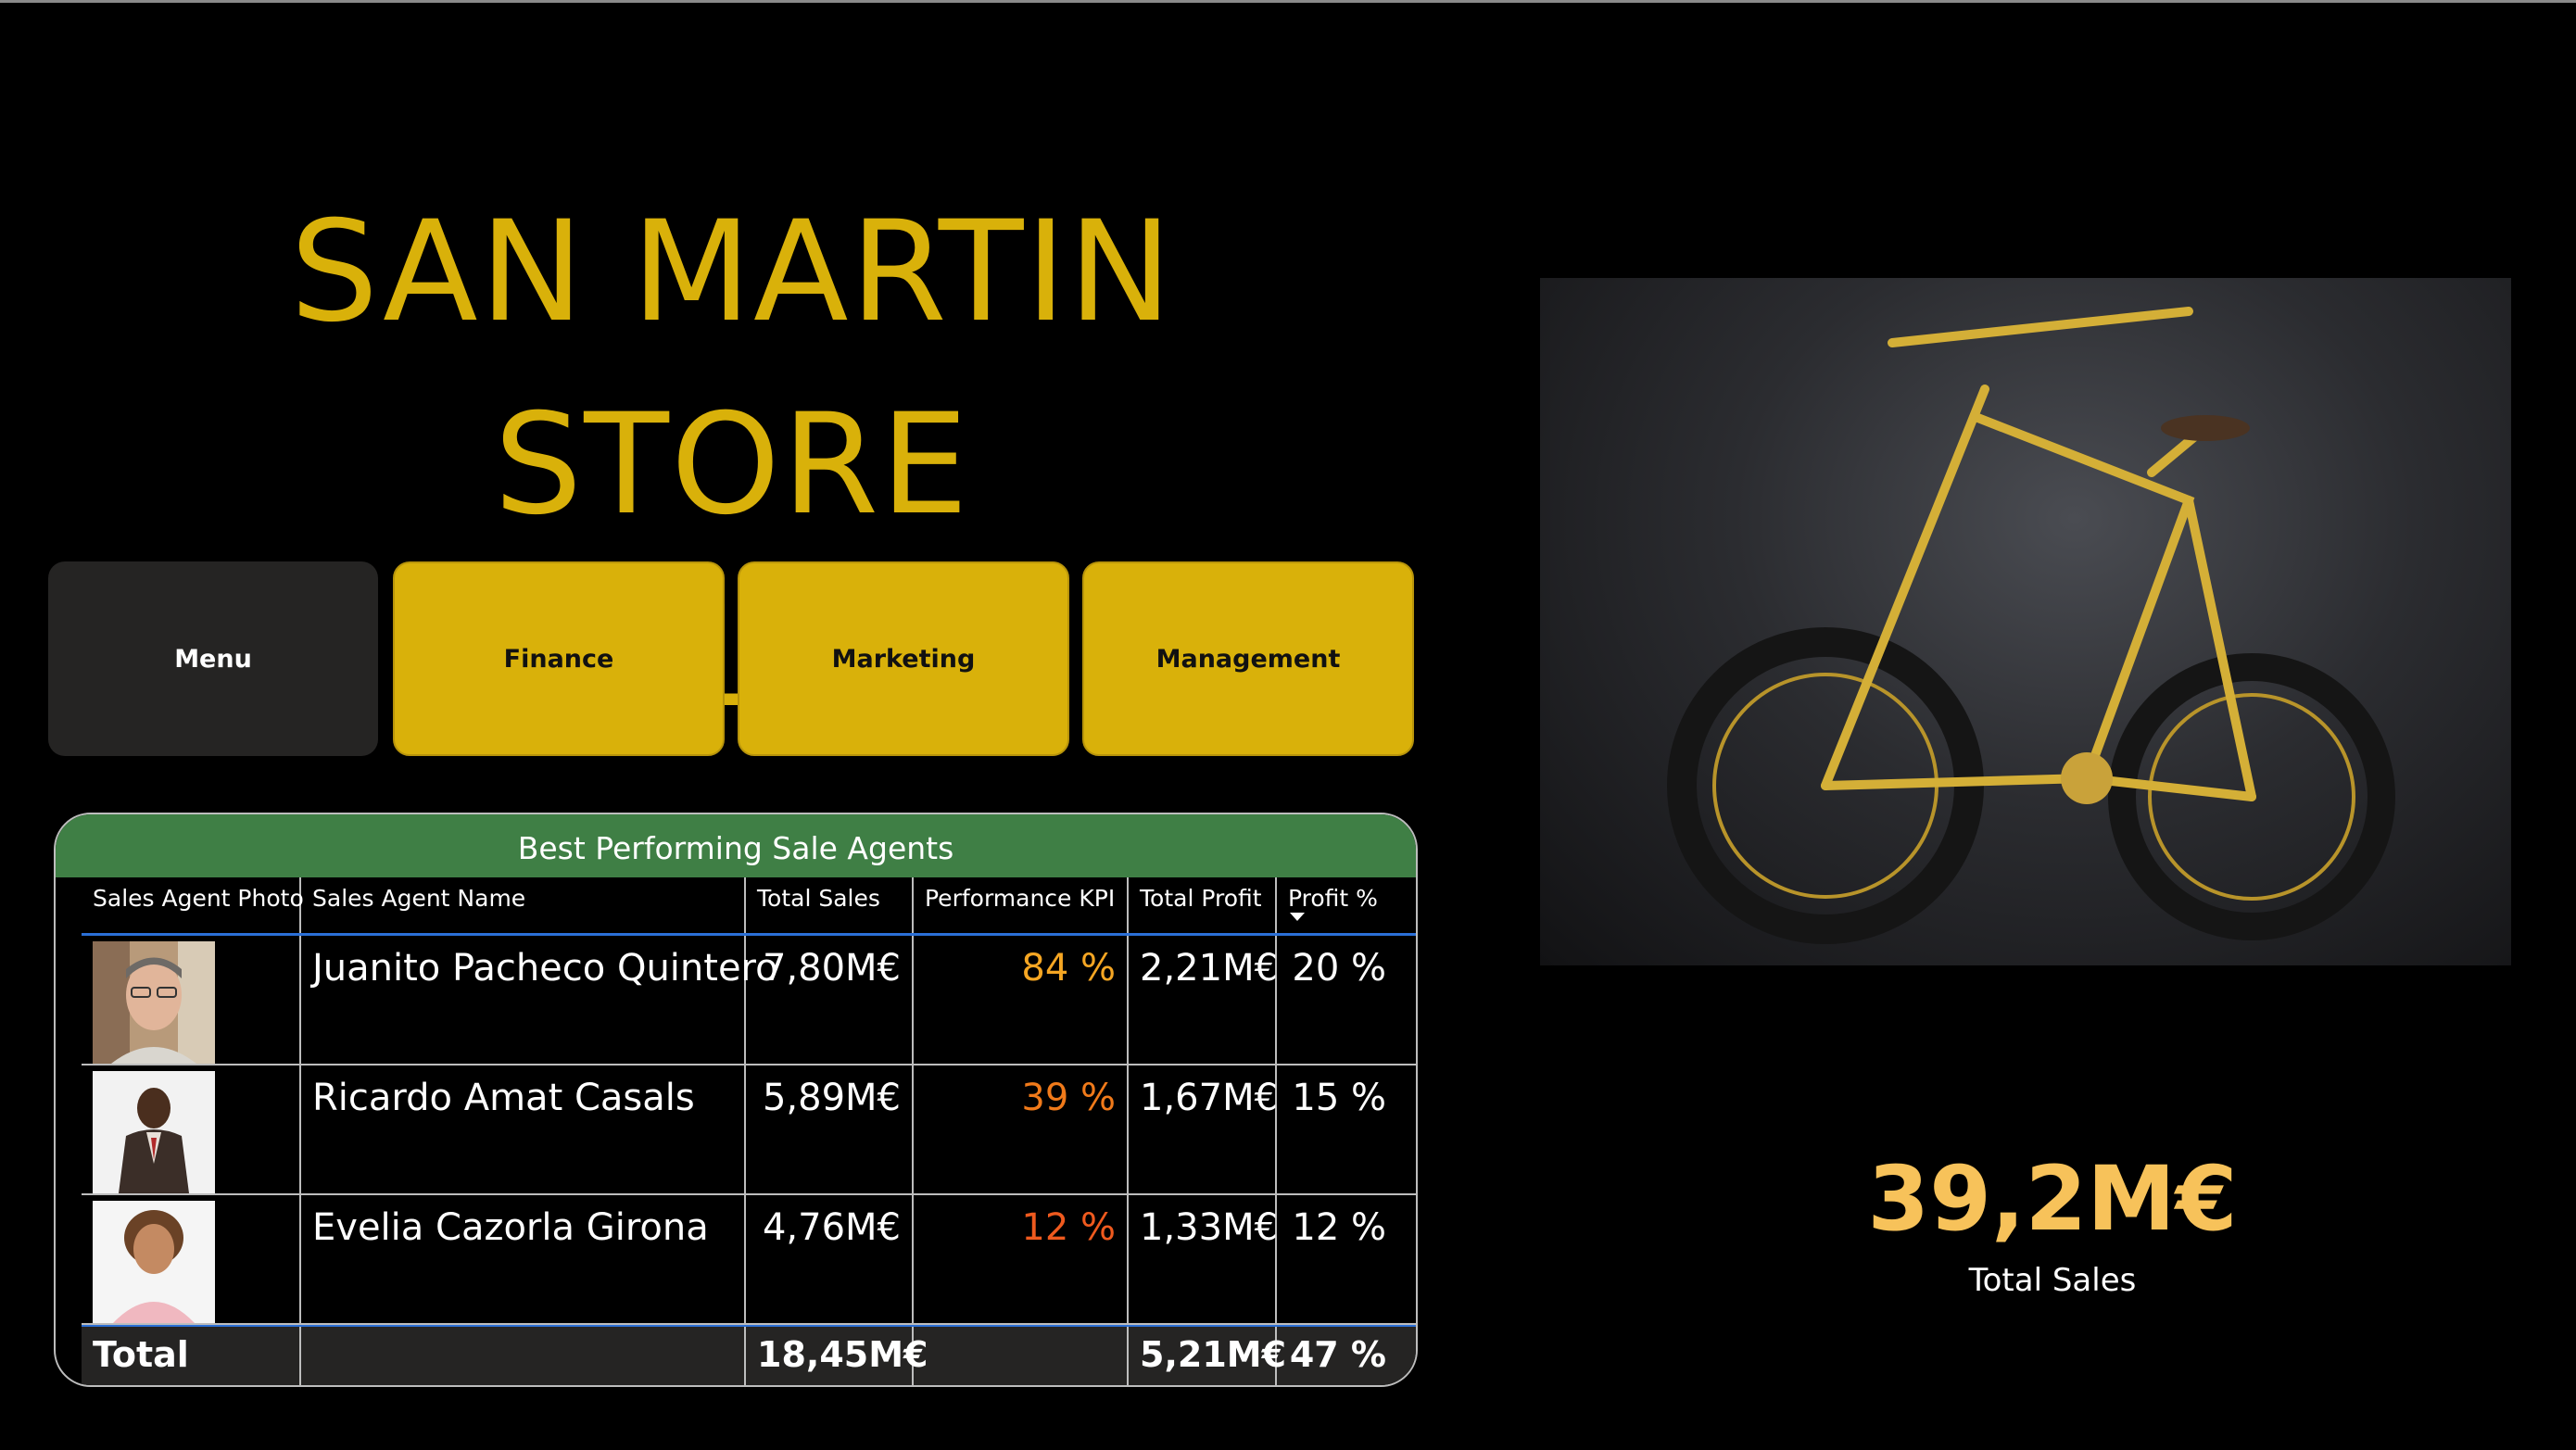  What do you see at coordinates (830, 1000) in the screenshot?
I see `agent-total-sales: 7,80M€` at bounding box center [830, 1000].